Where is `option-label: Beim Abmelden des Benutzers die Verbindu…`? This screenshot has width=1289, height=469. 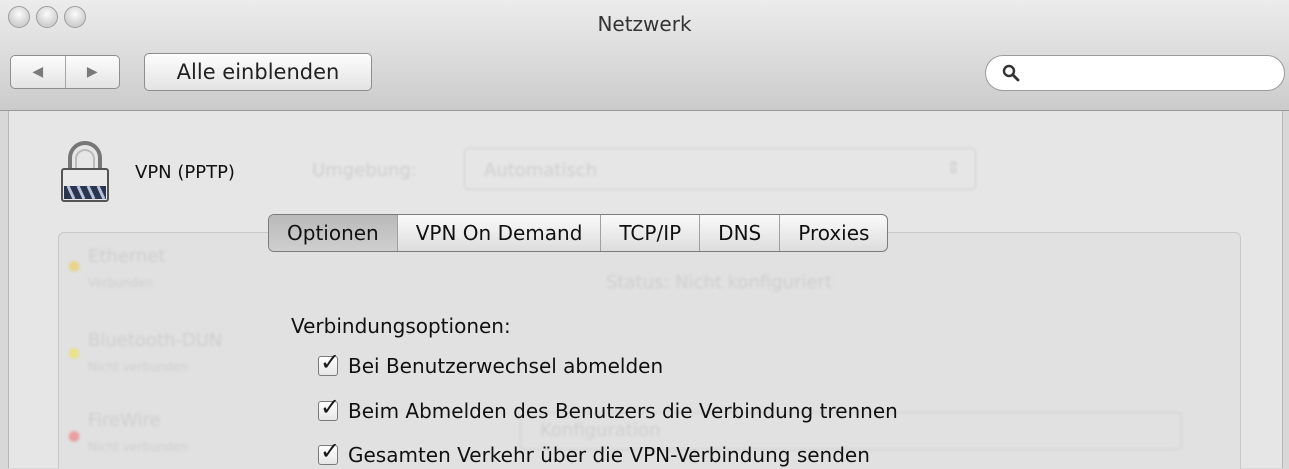 option-label: Beim Abmelden des Benutzers die Verbindu… is located at coordinates (623, 411).